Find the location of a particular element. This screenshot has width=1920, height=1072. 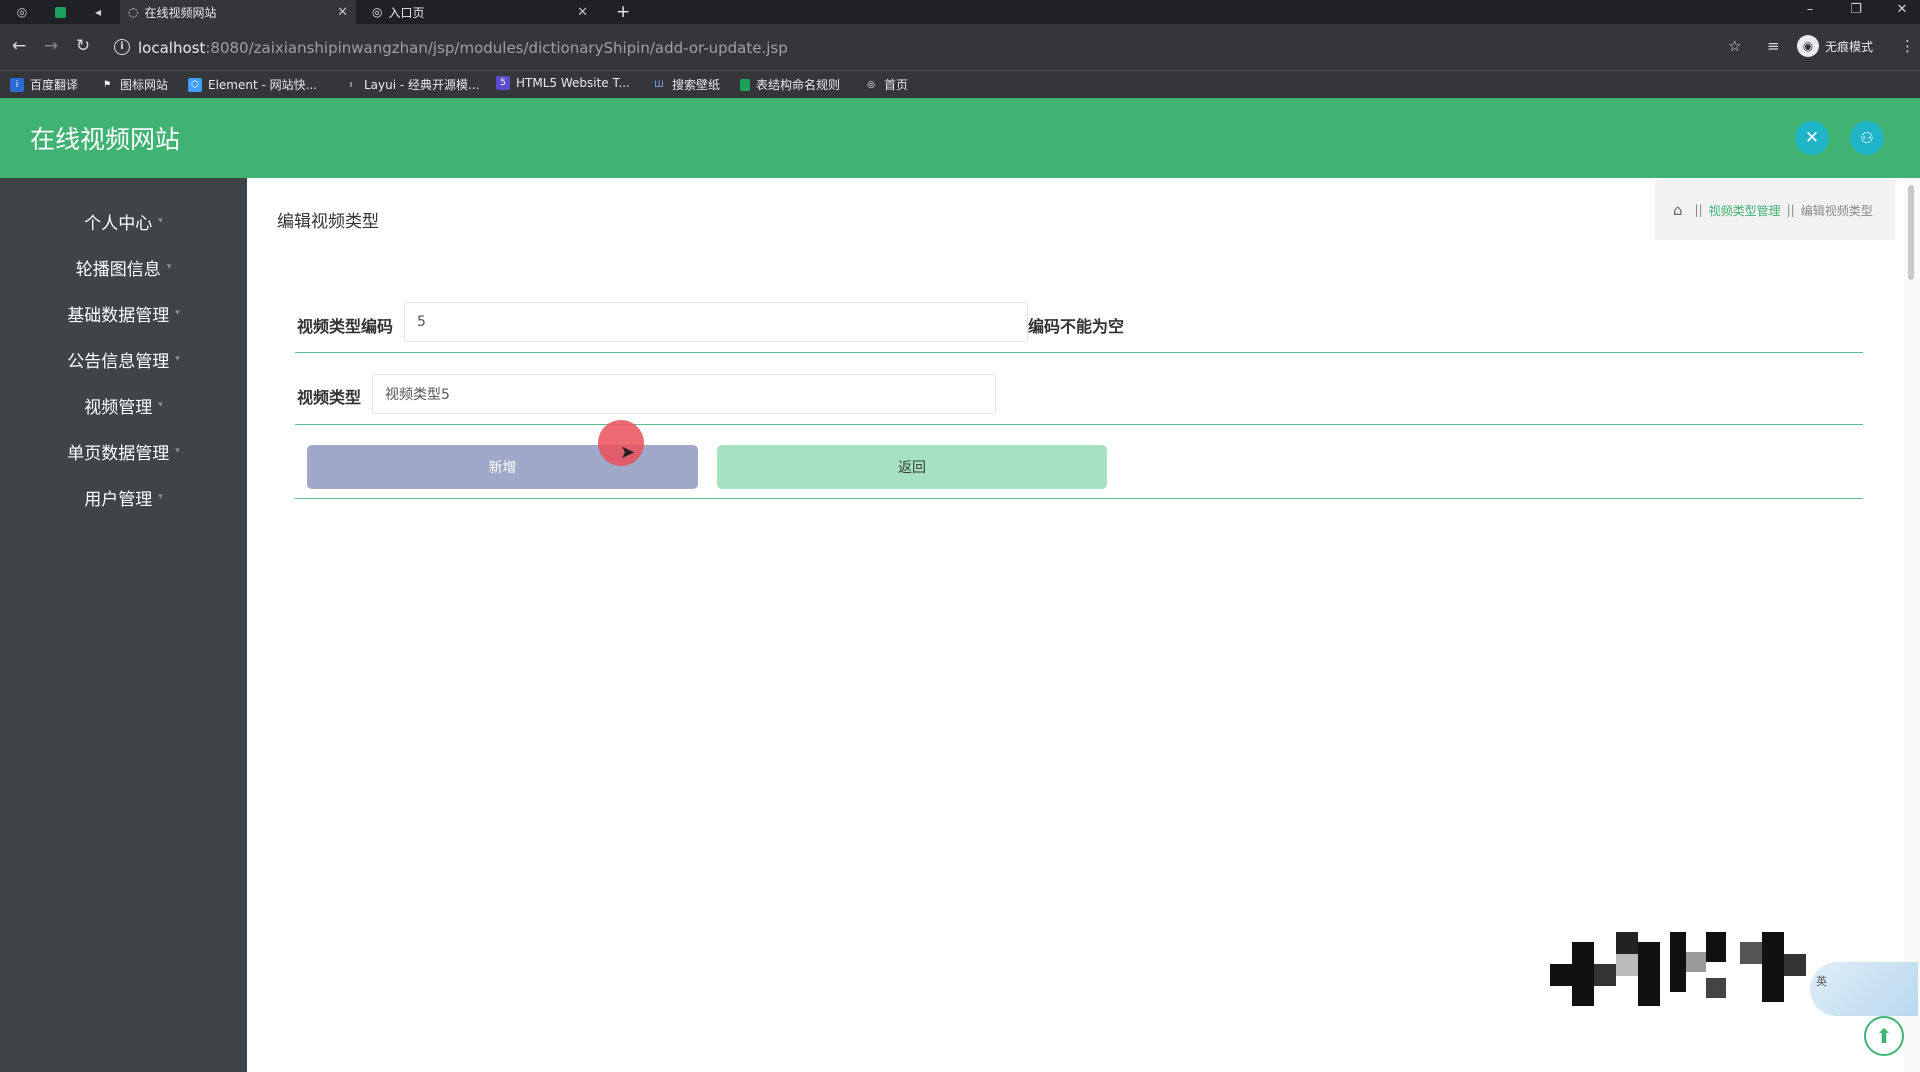

breadcrumb-parent-link: 视频类型管理 is located at coordinates (1745, 210).